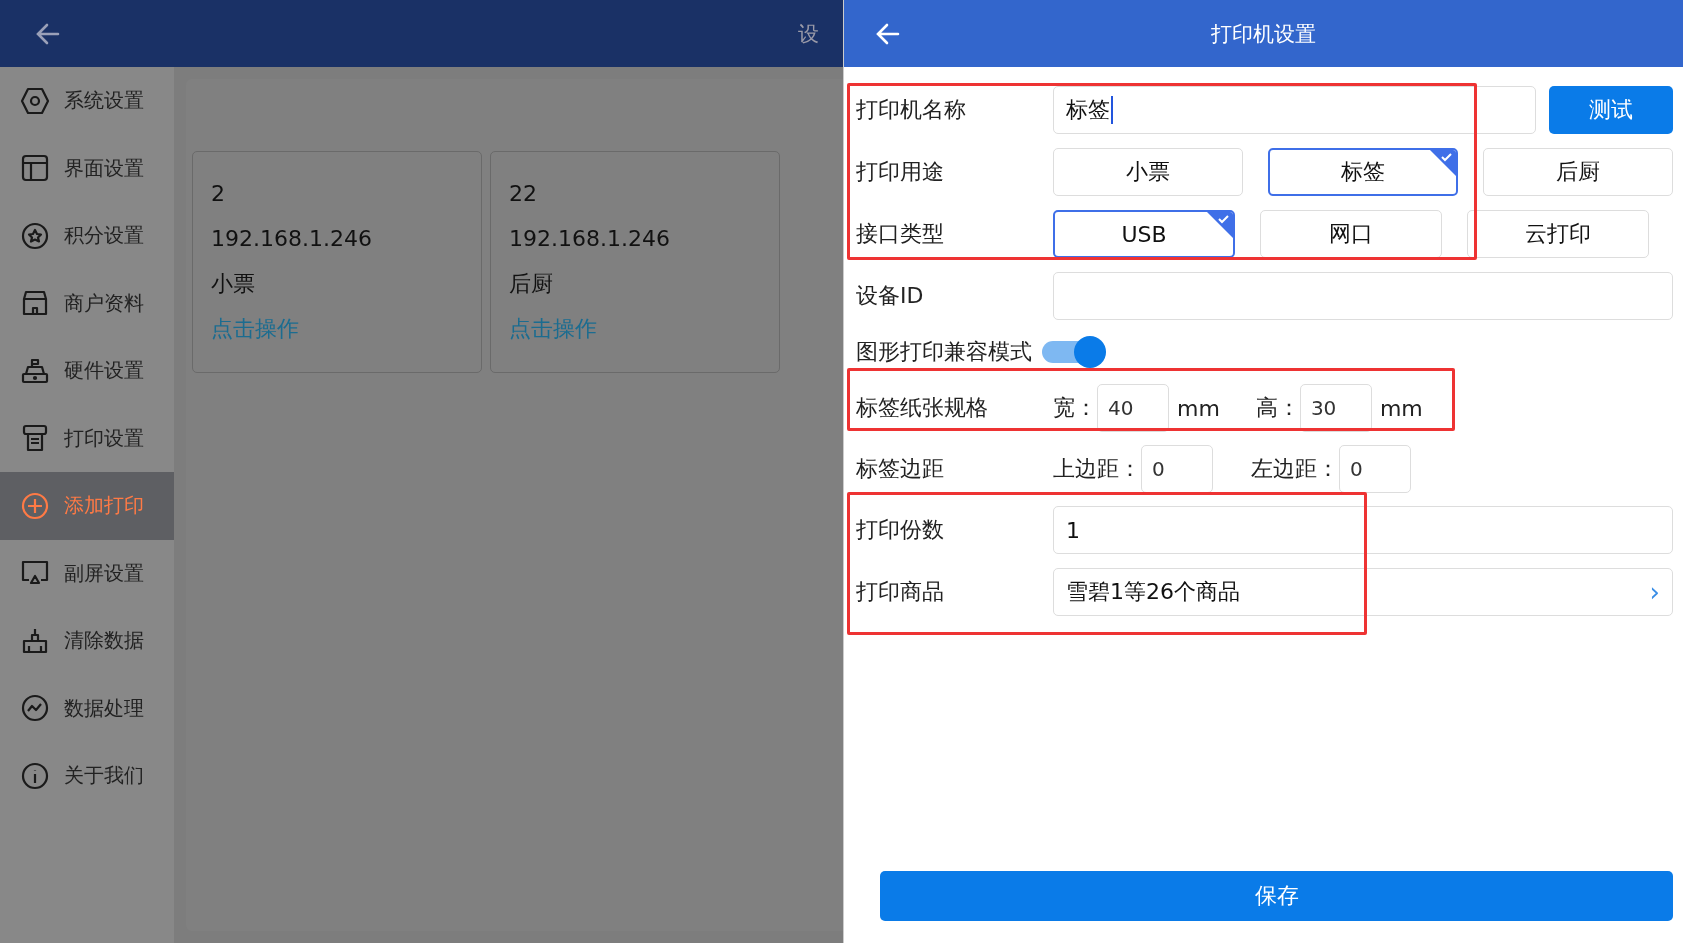  Describe the element at coordinates (1295, 469) in the screenshot. I see `field-label: 左边距：` at that location.